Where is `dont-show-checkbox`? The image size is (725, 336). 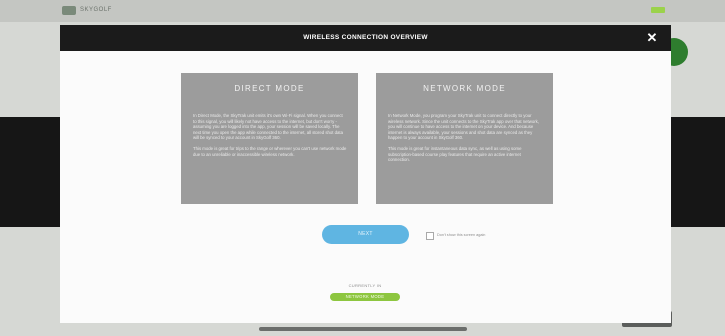 dont-show-checkbox is located at coordinates (430, 236).